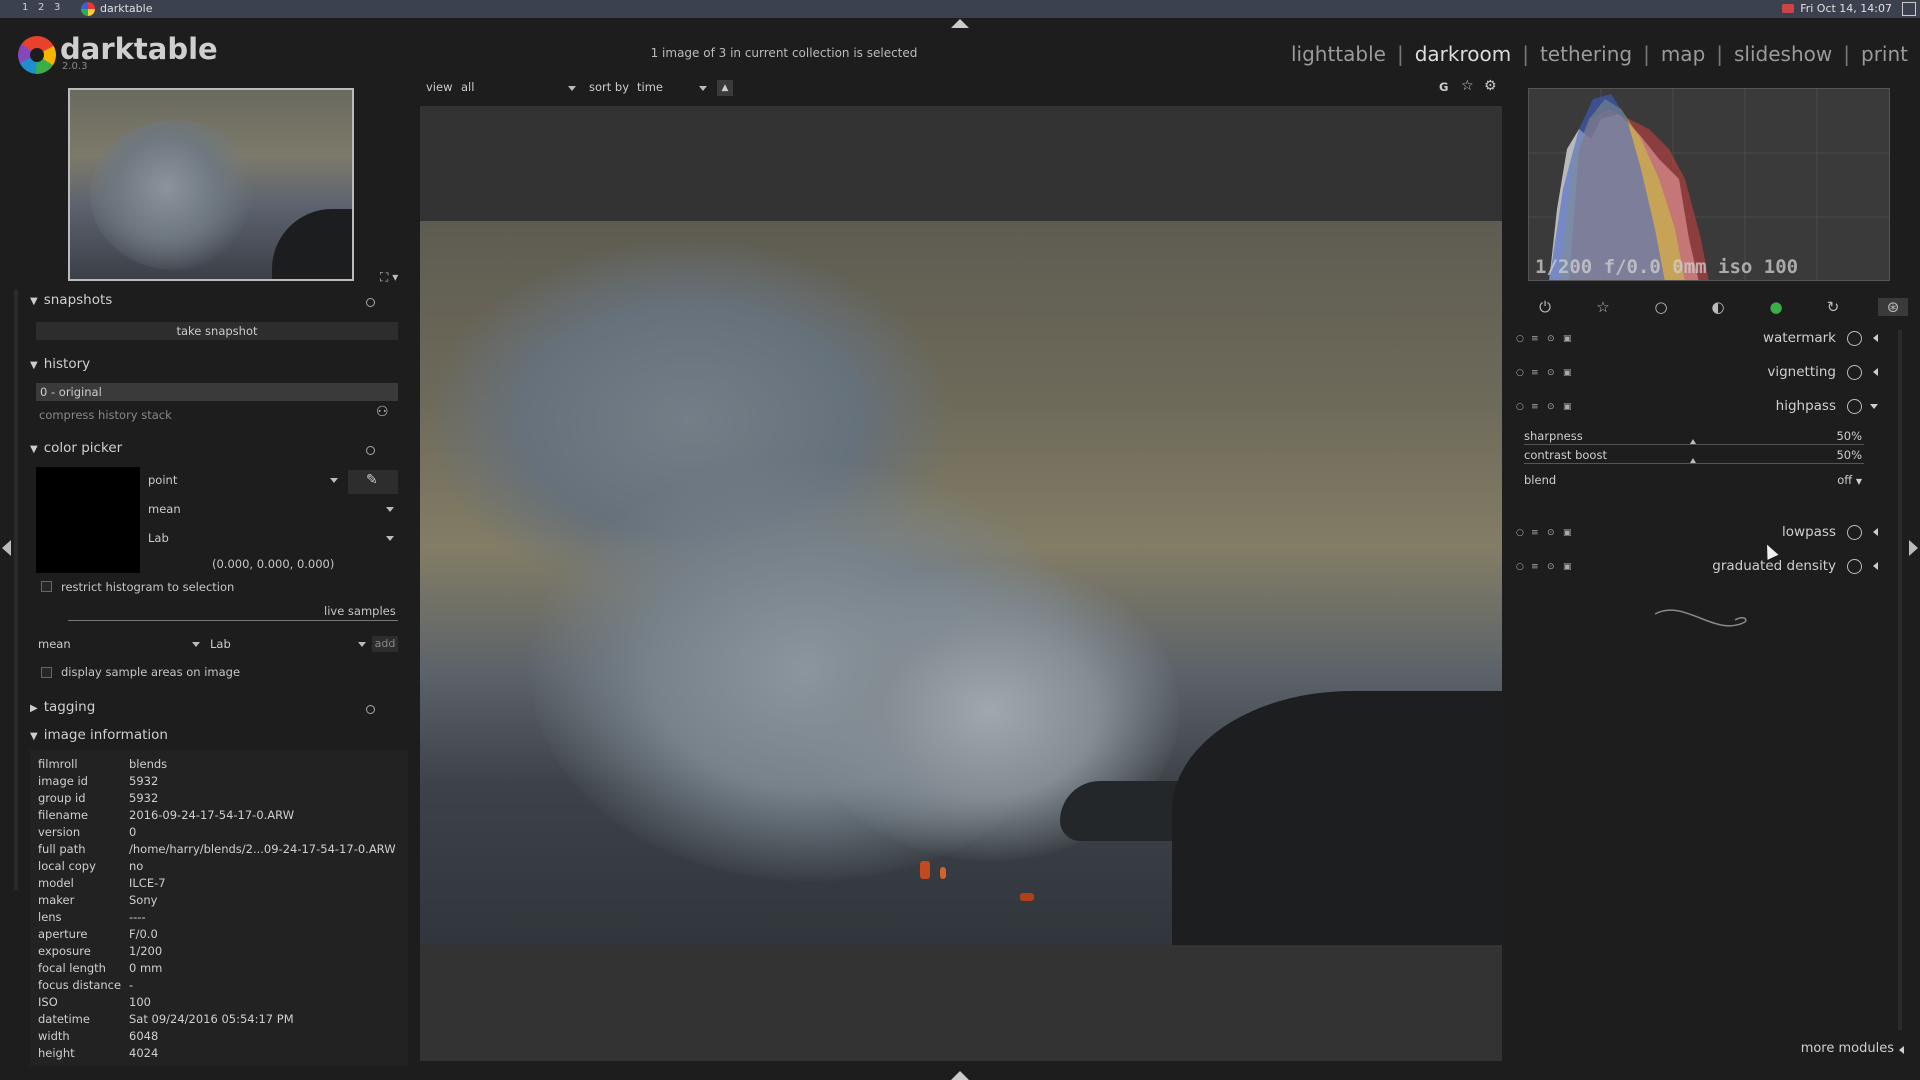 The image size is (1920, 1080). Describe the element at coordinates (126, 8) in the screenshot. I see `taskbar-app-title: darktable` at that location.